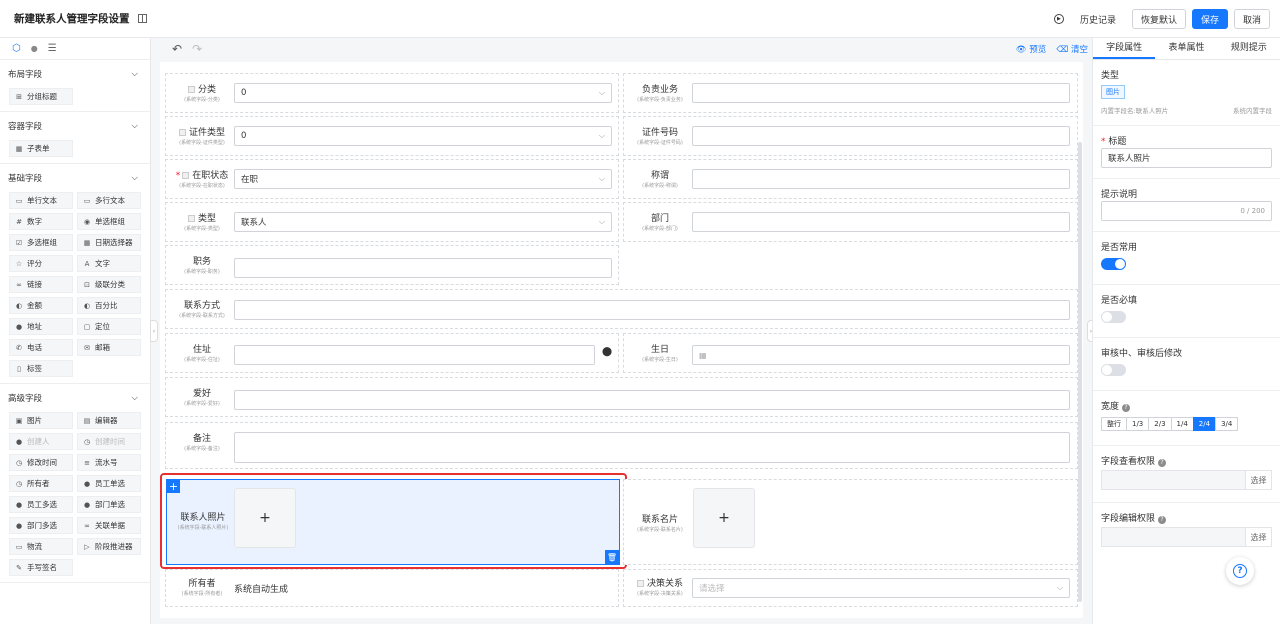 This screenshot has width=1280, height=624. I want to click on undo-icon: ↶, so click(177, 49).